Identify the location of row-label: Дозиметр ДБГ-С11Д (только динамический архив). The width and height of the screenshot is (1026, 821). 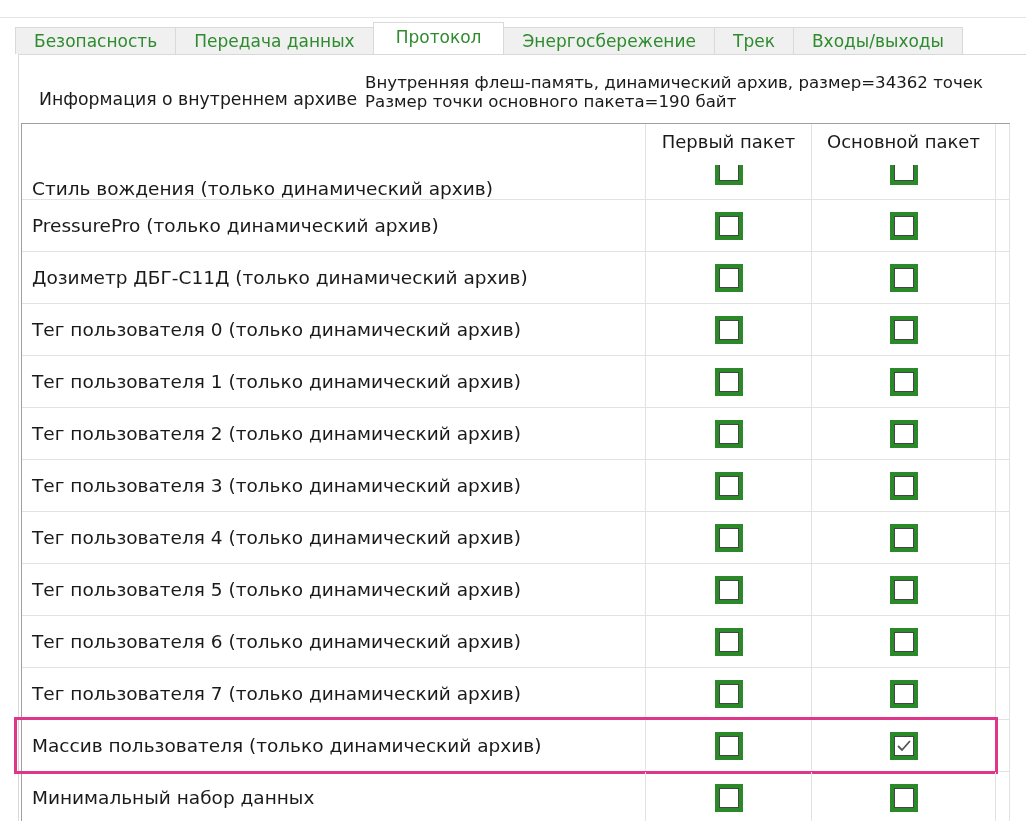
(280, 277).